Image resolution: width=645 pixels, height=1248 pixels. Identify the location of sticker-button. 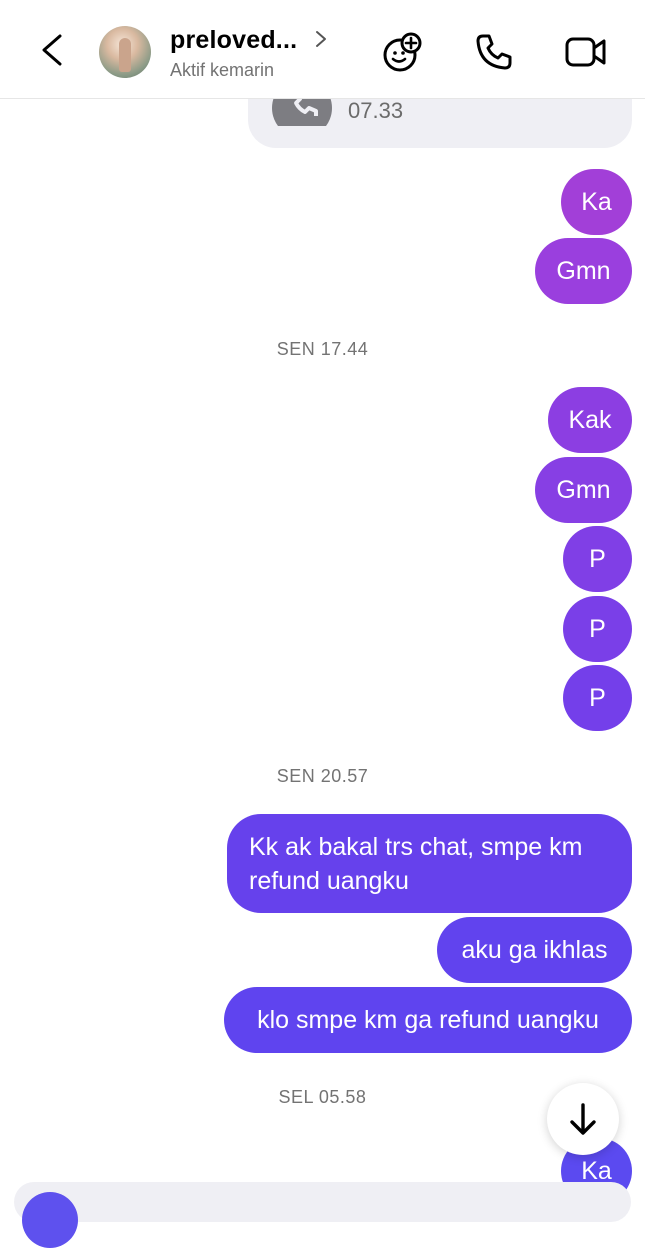
(403, 52).